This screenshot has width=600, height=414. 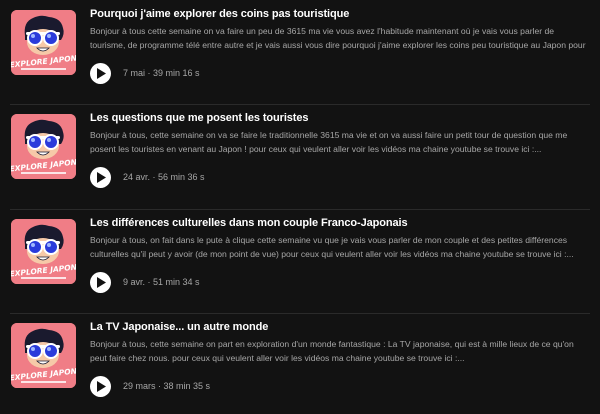 I want to click on episode-date: 7 mai, so click(x=134, y=73).